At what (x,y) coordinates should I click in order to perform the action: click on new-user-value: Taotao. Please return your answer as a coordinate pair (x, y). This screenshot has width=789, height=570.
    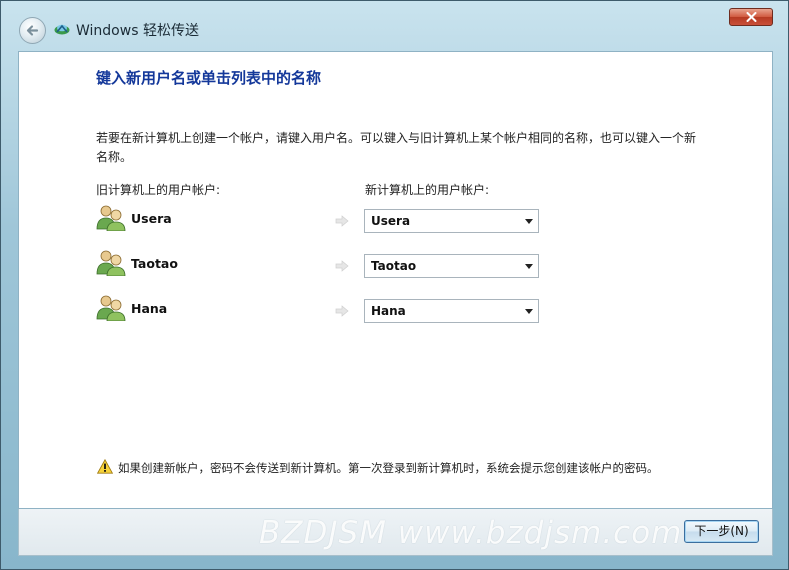
    Looking at the image, I should click on (394, 266).